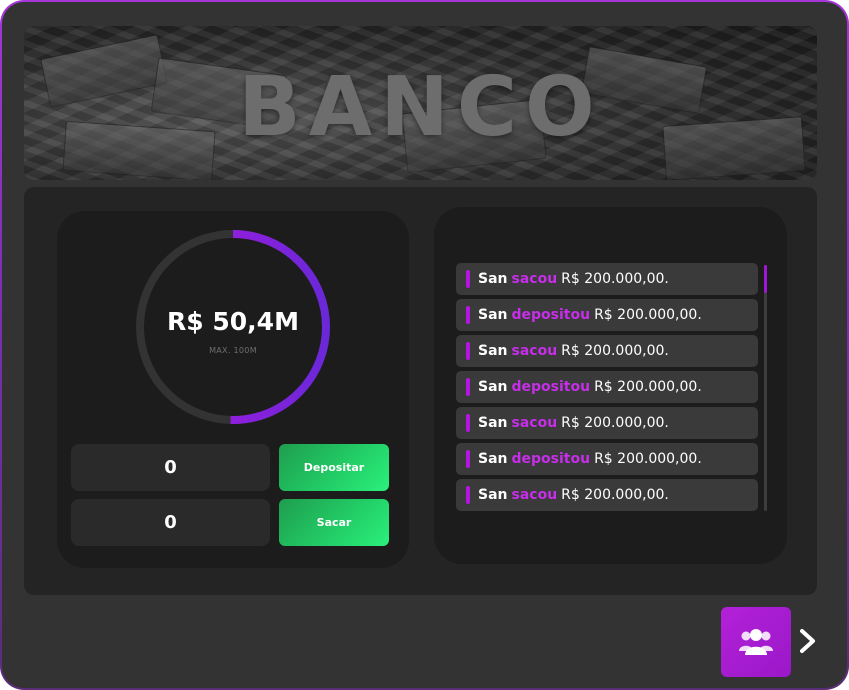 The height and width of the screenshot is (690, 849). Describe the element at coordinates (765, 279) in the screenshot. I see `log-scroll-thumb` at that location.